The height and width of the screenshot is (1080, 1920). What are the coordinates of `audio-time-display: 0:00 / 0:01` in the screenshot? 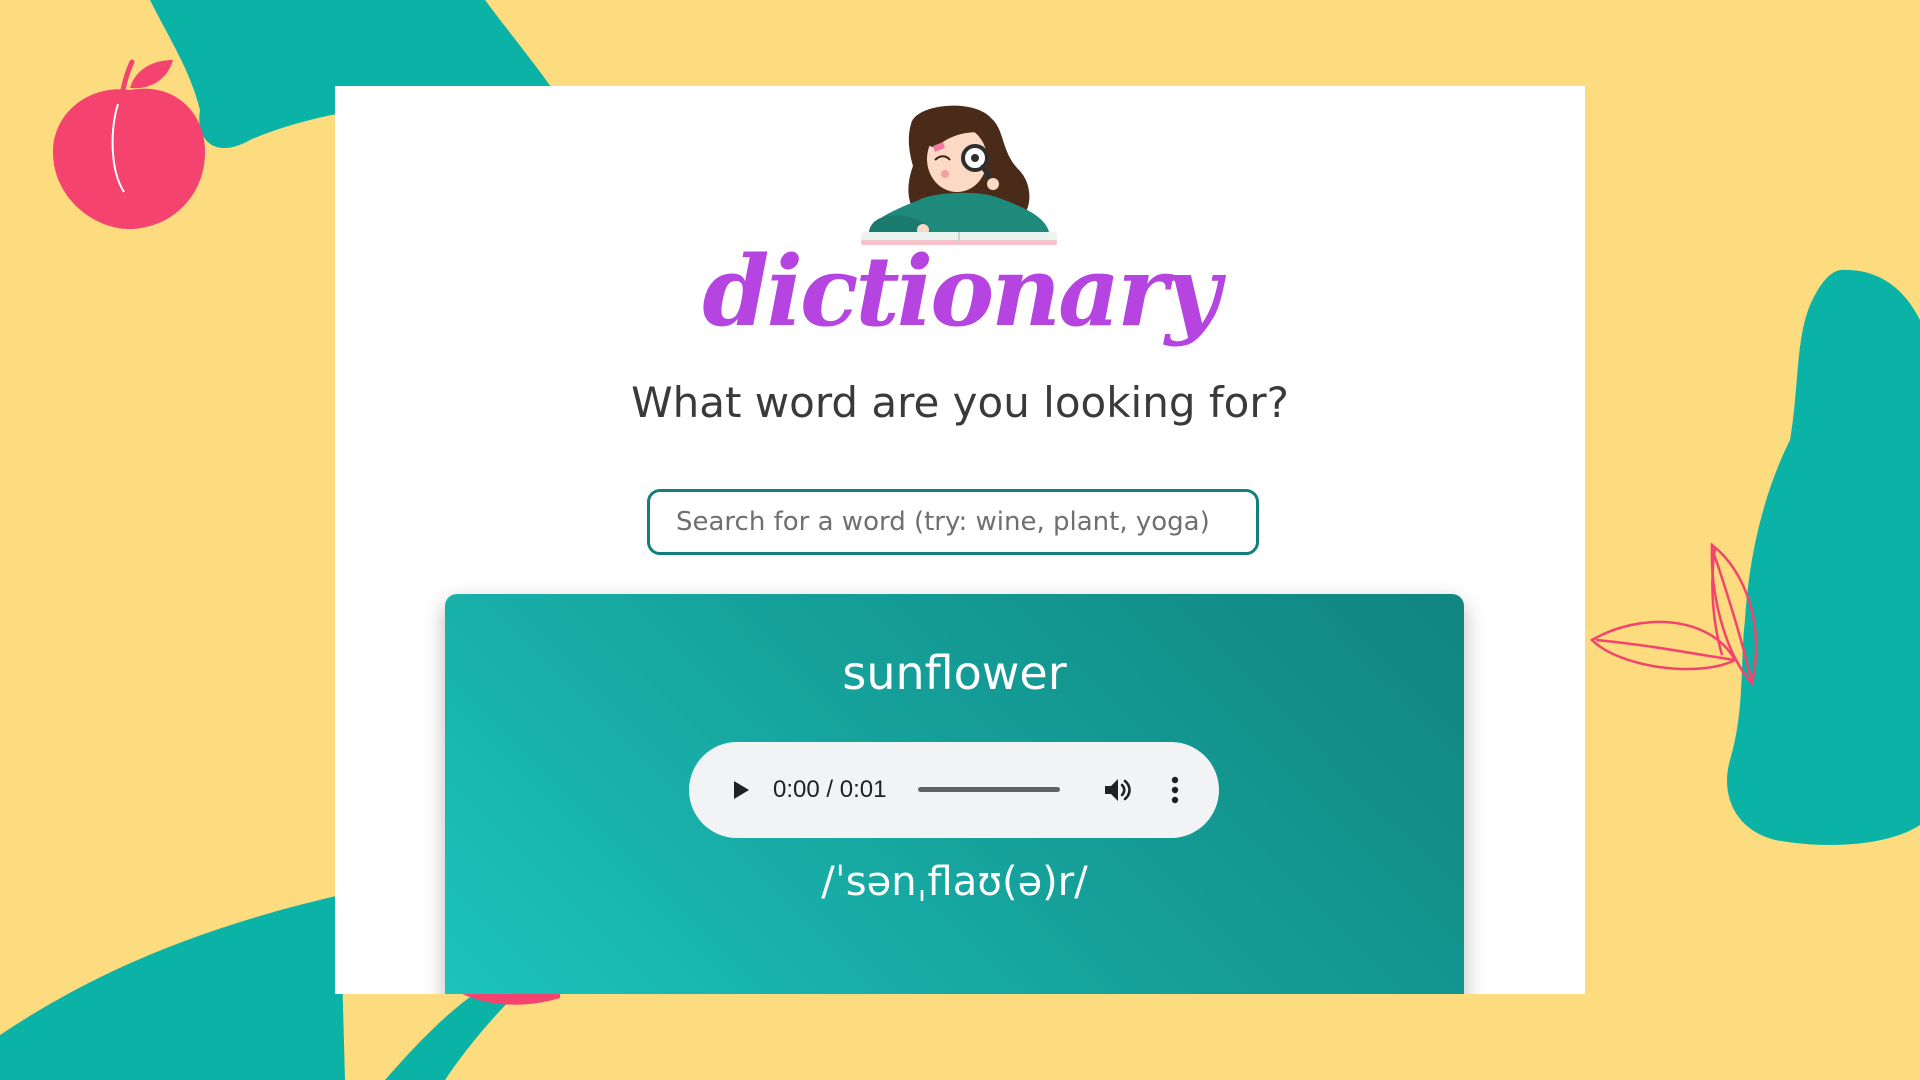 It's located at (830, 789).